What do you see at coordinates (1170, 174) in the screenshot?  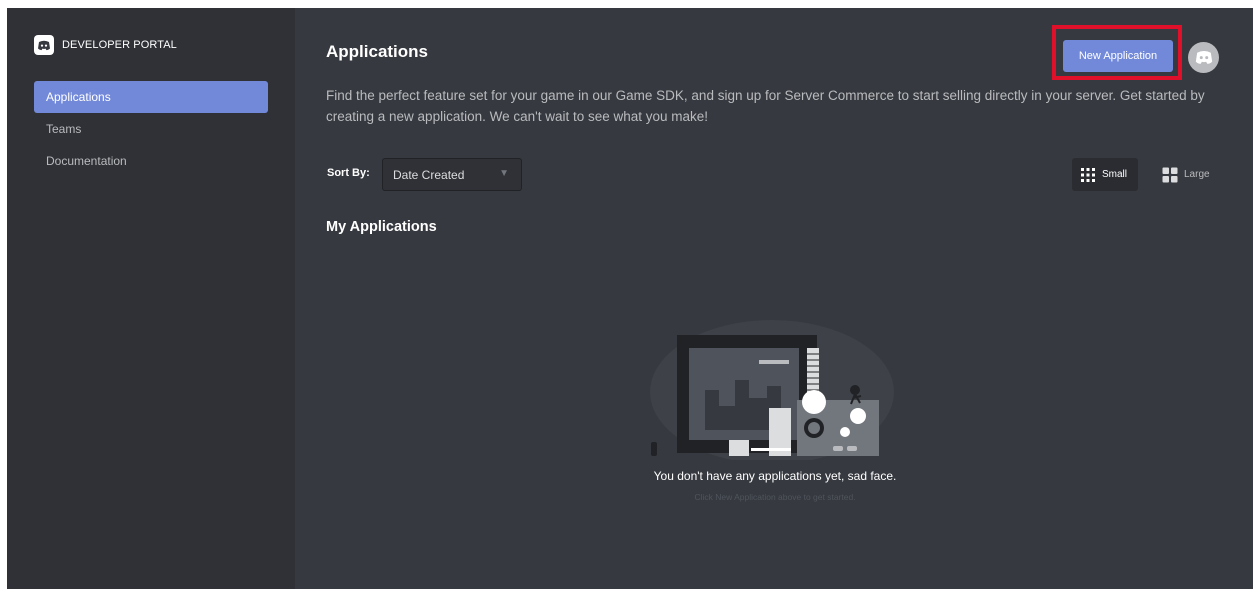 I see `large-grid-icon` at bounding box center [1170, 174].